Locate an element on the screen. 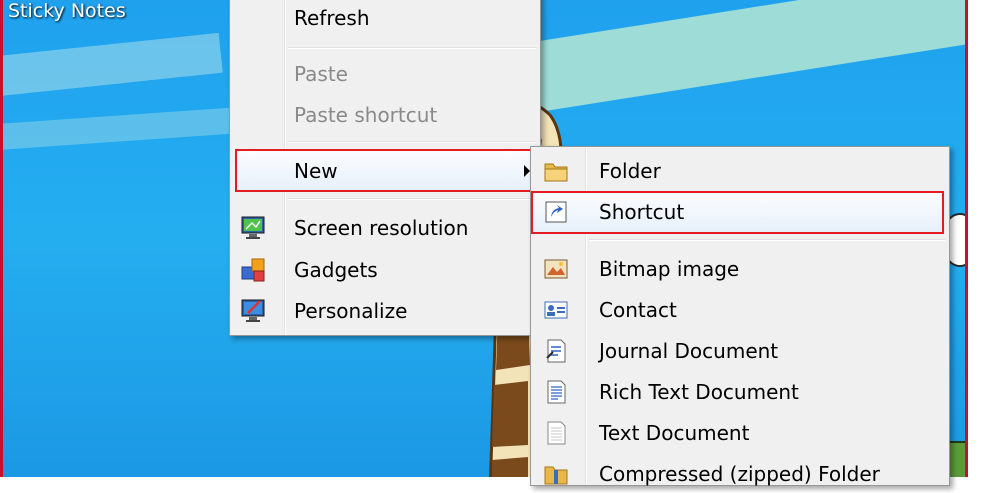 The height and width of the screenshot is (493, 1000). menu-item-folder: Folder is located at coordinates (740, 171).